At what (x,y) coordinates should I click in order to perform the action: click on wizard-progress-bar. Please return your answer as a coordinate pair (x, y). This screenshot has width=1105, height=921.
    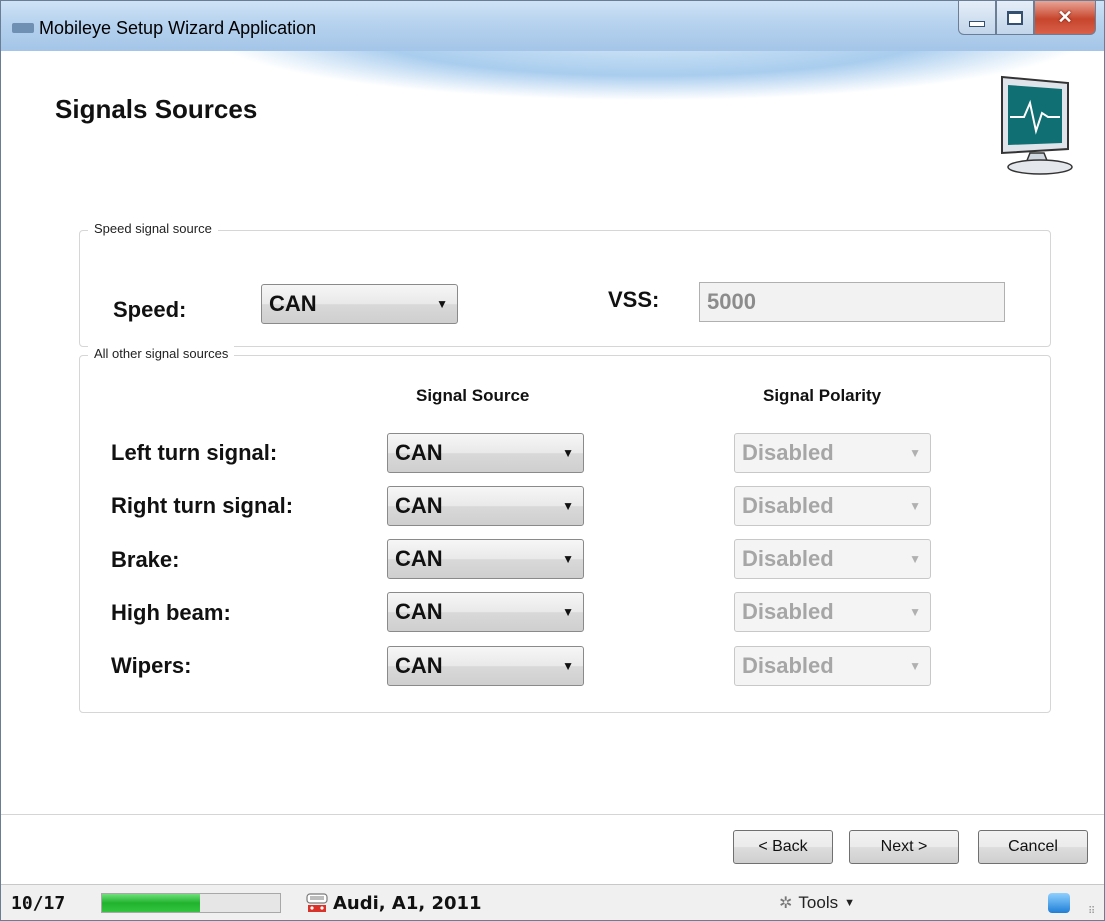
    Looking at the image, I should click on (191, 903).